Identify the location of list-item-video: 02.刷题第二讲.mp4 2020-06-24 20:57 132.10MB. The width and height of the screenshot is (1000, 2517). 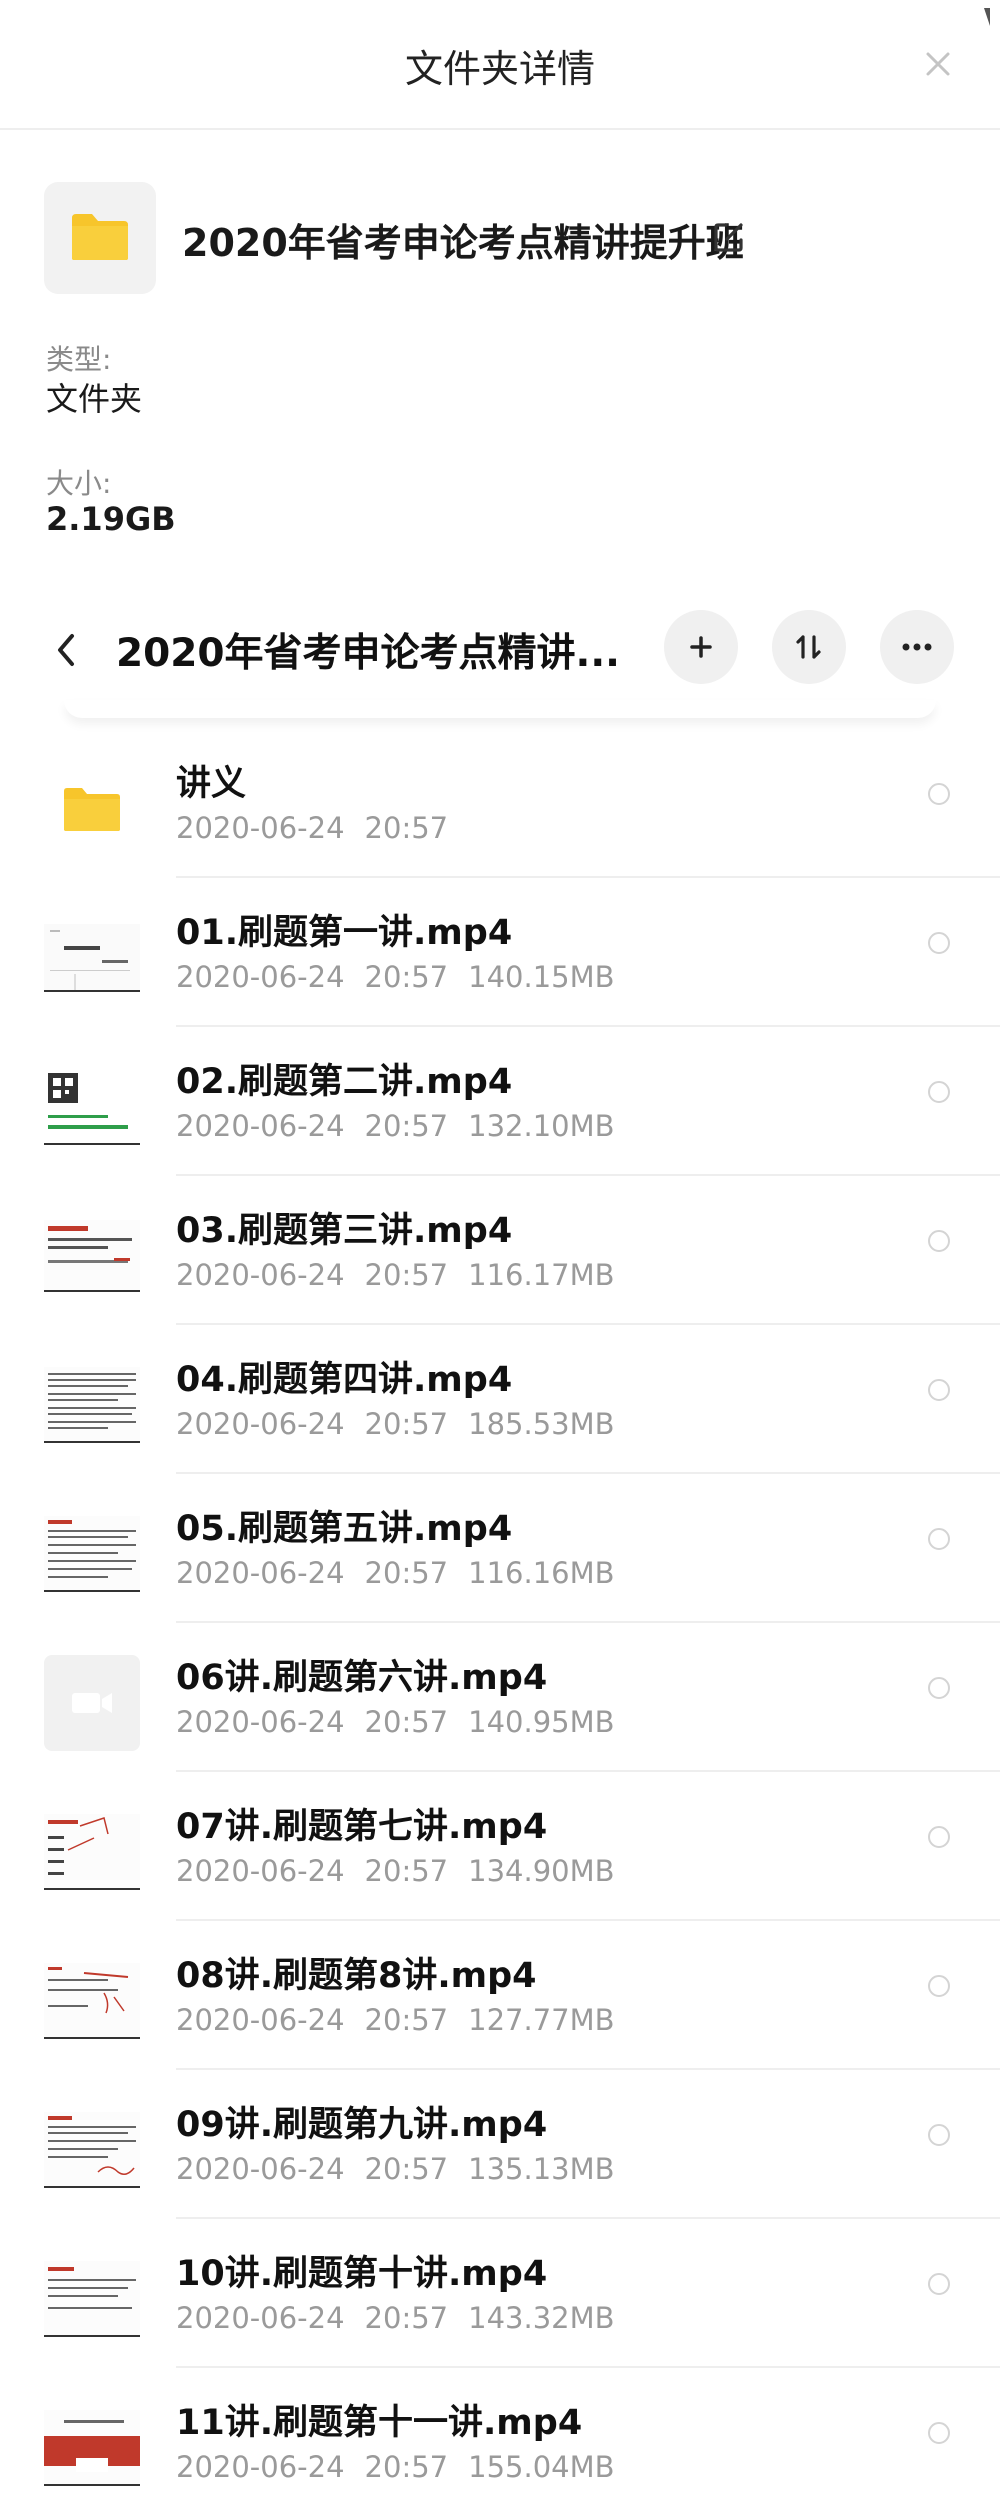
(500, 1101).